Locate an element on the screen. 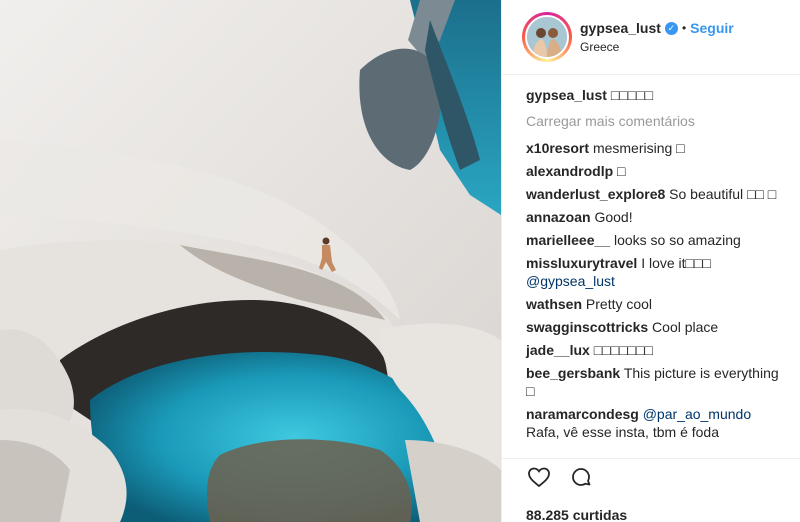 The height and width of the screenshot is (522, 800). comment-text-continued: Rafa, vê esse insta, tbm é foda is located at coordinates (622, 432).